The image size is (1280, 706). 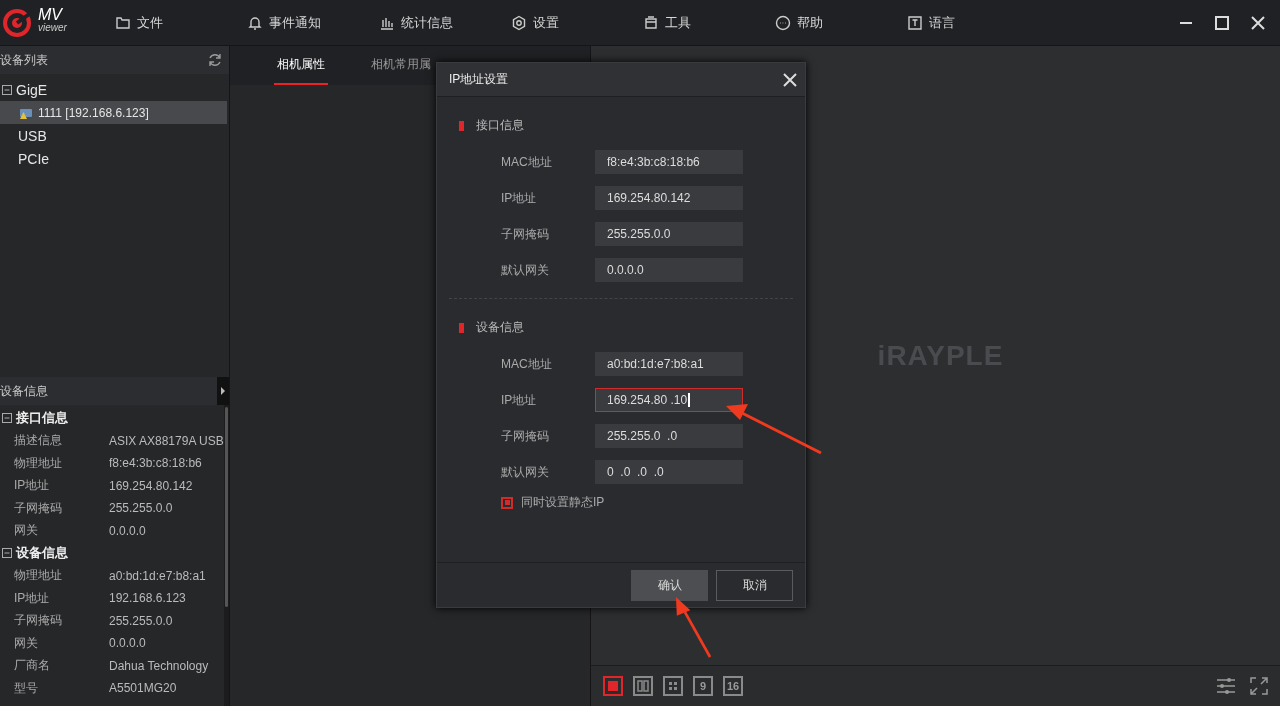 What do you see at coordinates (166, 440) in the screenshot?
I see `property-value: ASIX AX88179A USB` at bounding box center [166, 440].